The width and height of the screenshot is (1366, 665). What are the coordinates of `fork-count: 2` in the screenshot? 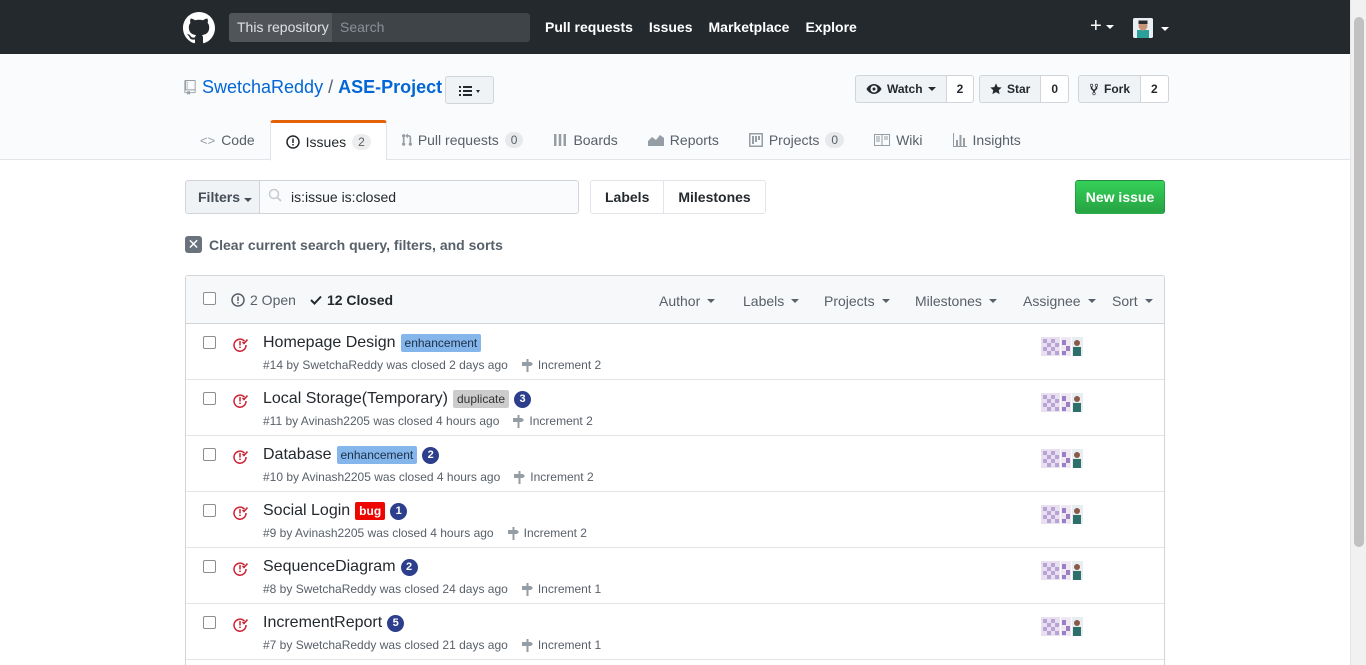 It's located at (1155, 89).